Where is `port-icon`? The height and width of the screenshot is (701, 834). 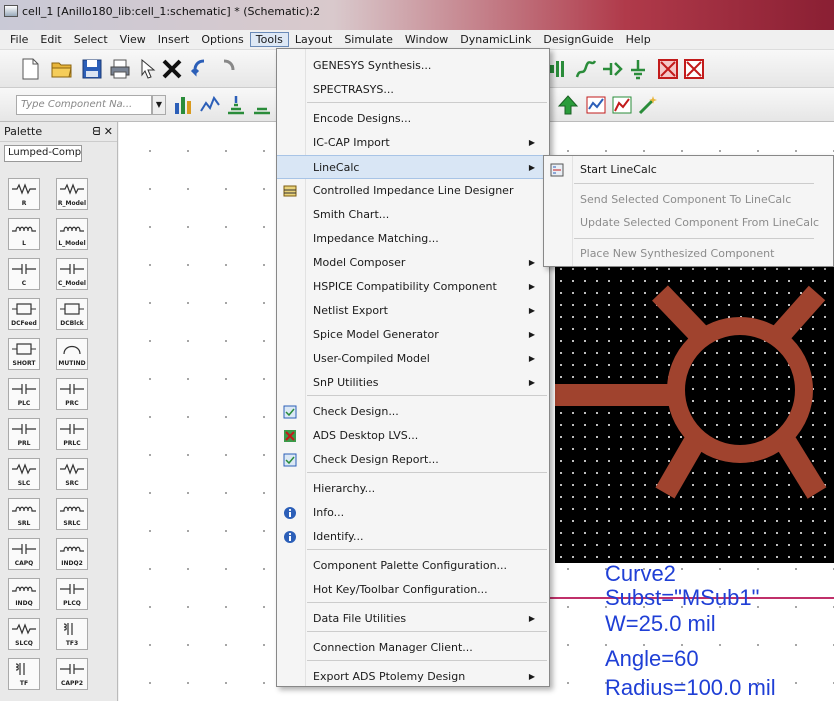 port-icon is located at coordinates (612, 69).